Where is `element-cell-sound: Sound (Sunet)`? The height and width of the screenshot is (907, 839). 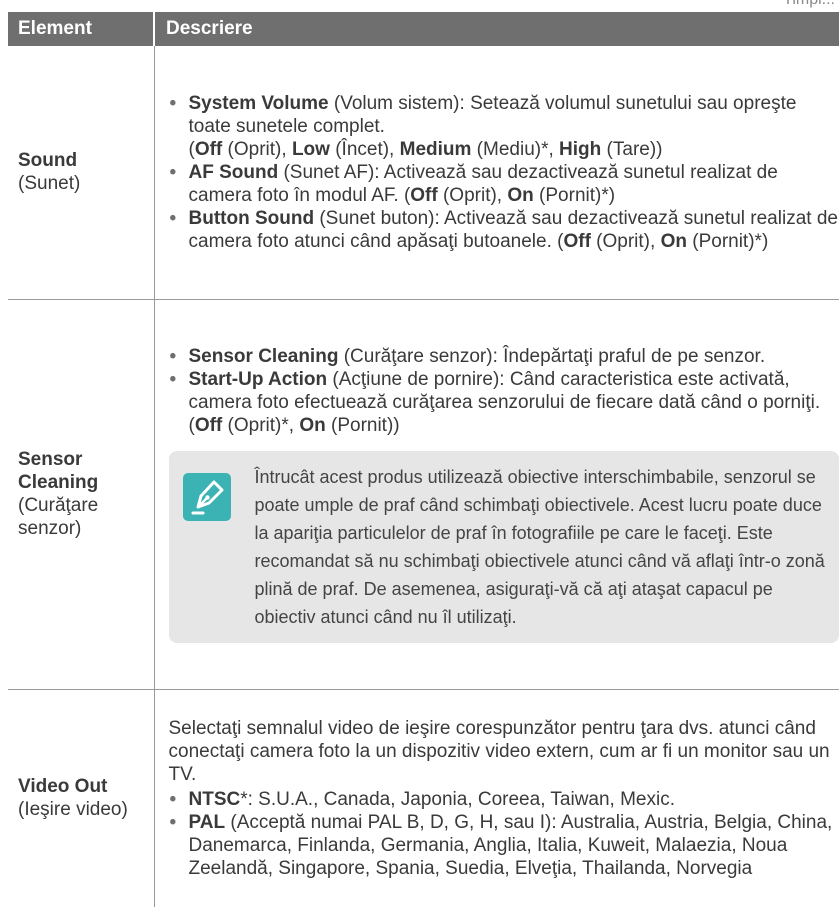 element-cell-sound: Sound (Sunet) is located at coordinates (81, 173).